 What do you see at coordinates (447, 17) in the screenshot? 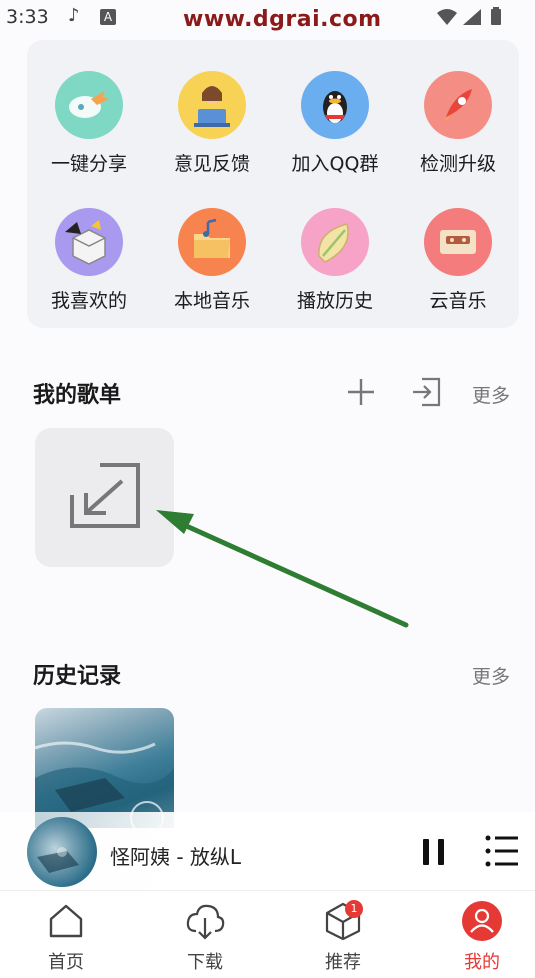
I see `wifi-icon` at bounding box center [447, 17].